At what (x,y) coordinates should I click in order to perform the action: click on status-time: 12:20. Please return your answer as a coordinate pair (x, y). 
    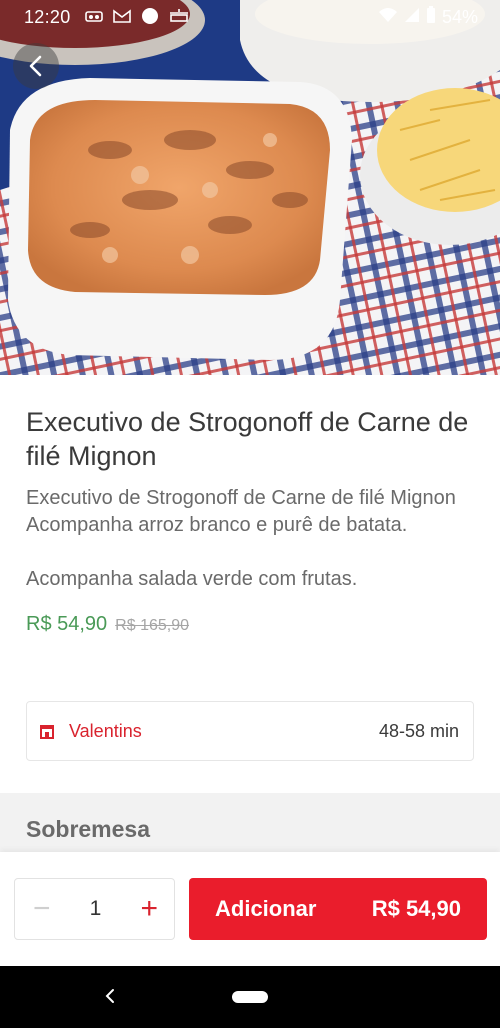
    Looking at the image, I should click on (47, 16).